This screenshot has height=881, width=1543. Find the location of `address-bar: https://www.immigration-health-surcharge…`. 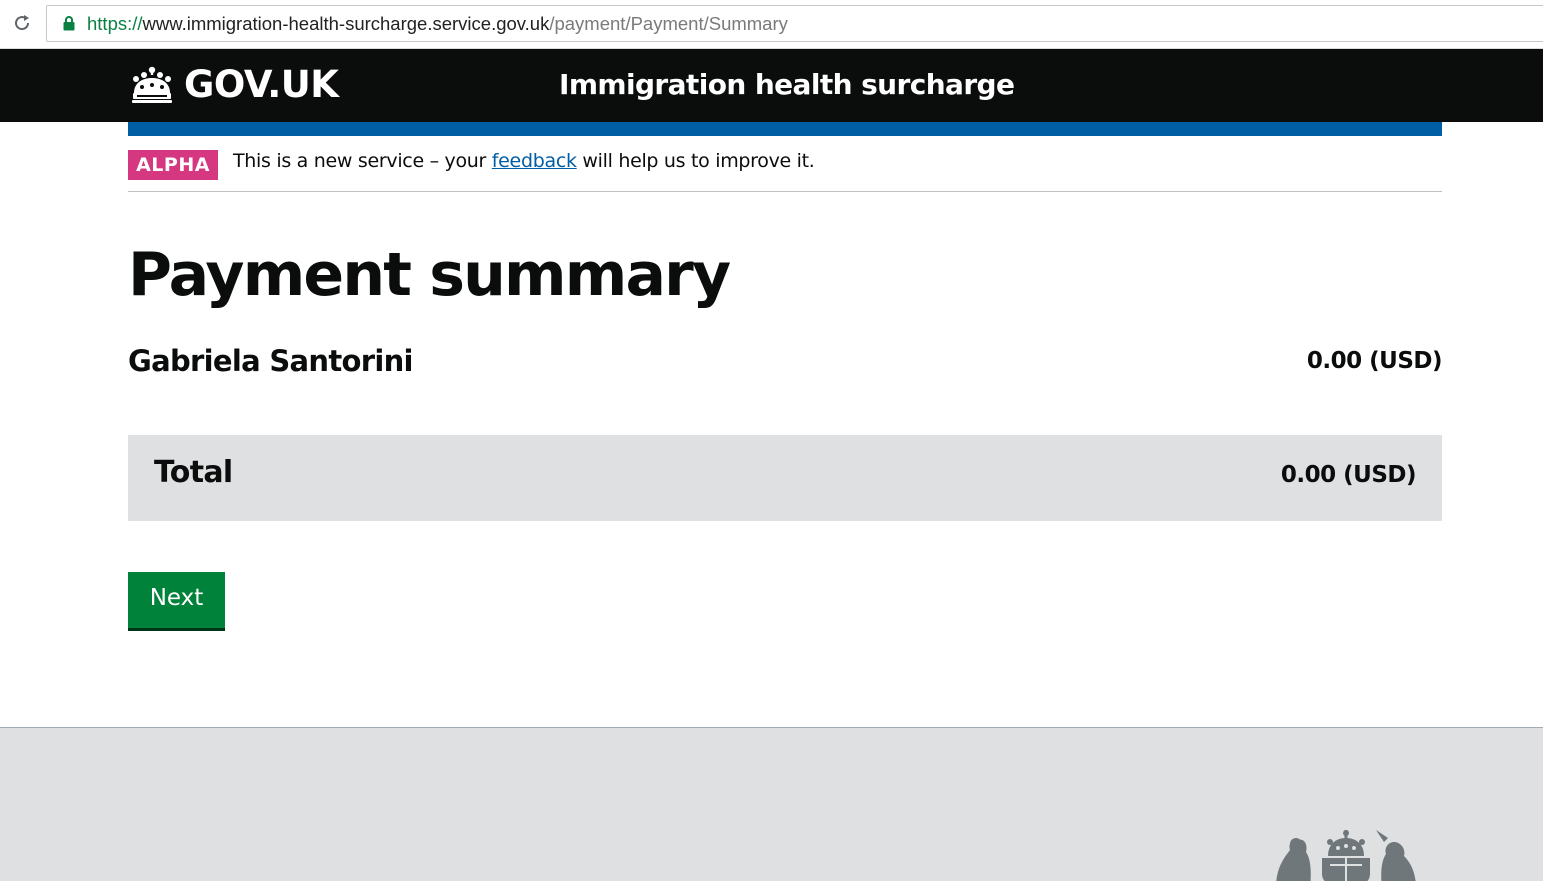

address-bar: https://www.immigration-health-surcharge… is located at coordinates (794, 23).